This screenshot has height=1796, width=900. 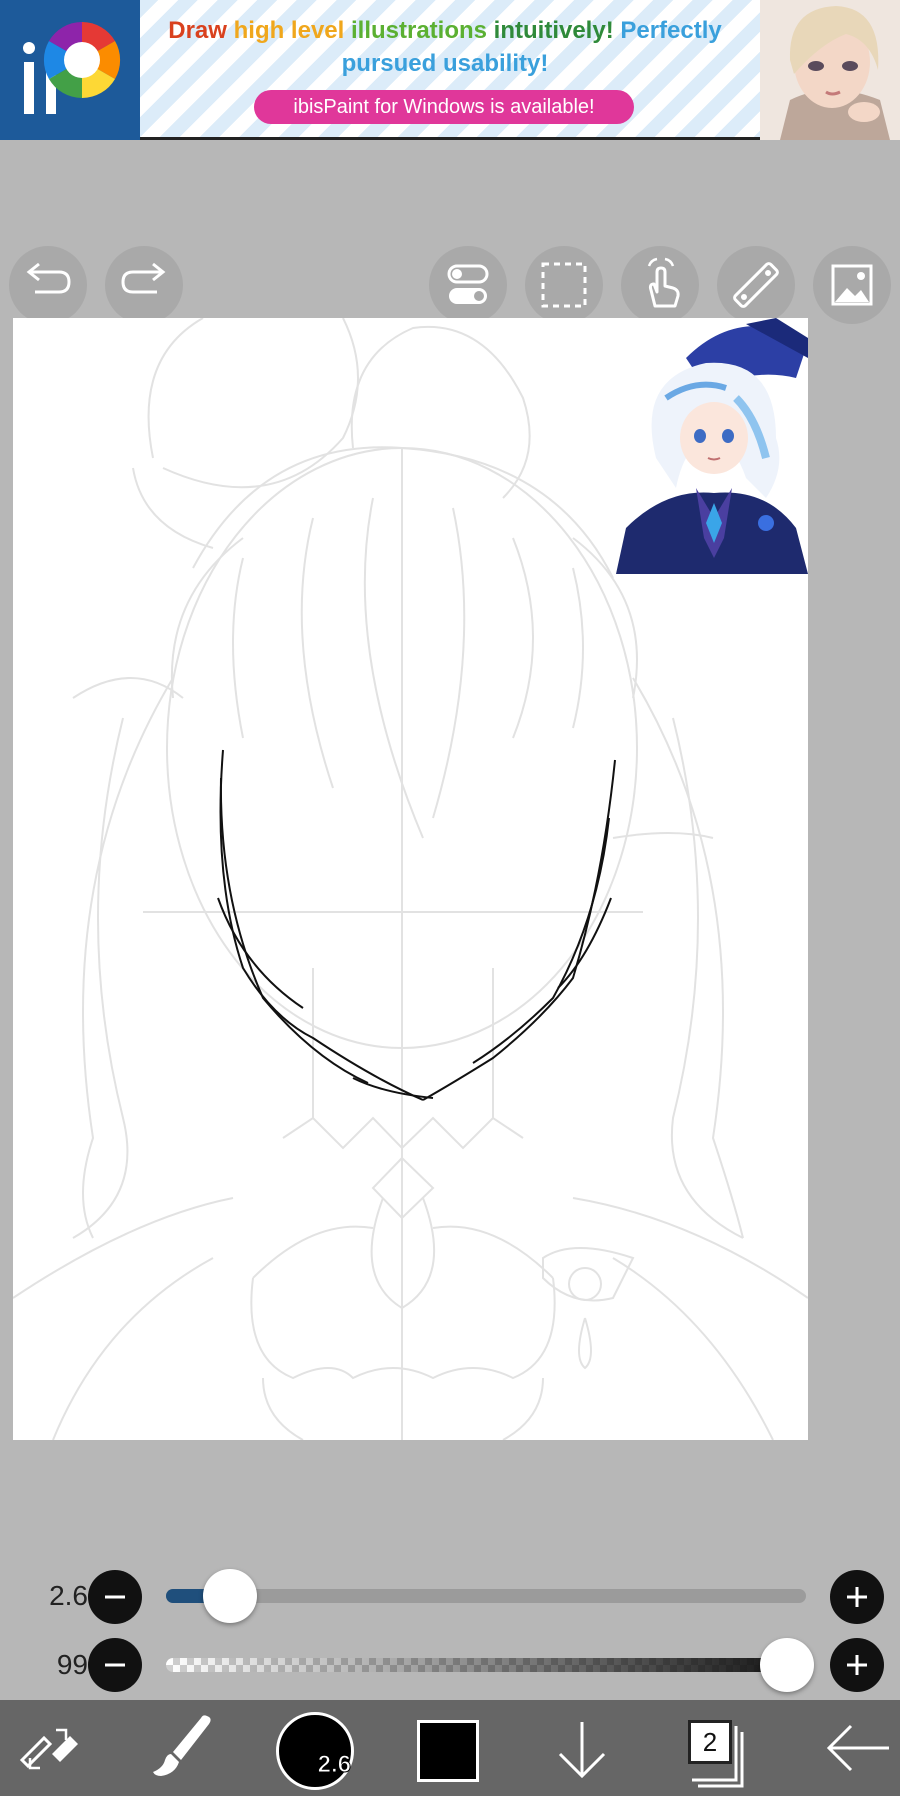 I want to click on color-swatch-button, so click(x=448, y=1751).